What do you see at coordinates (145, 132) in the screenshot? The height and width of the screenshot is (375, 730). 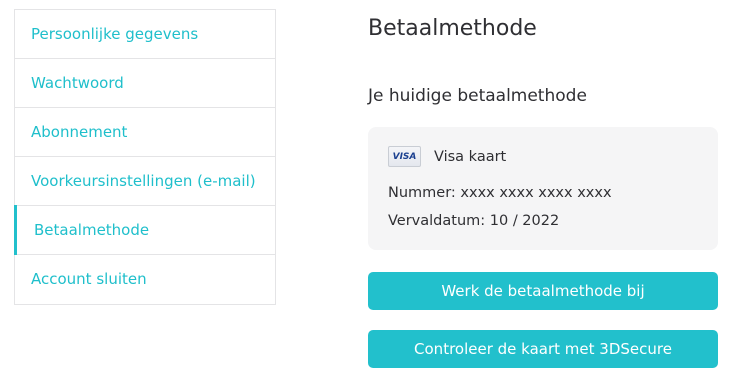 I see `sidebar-item-subscription: Abonnement` at bounding box center [145, 132].